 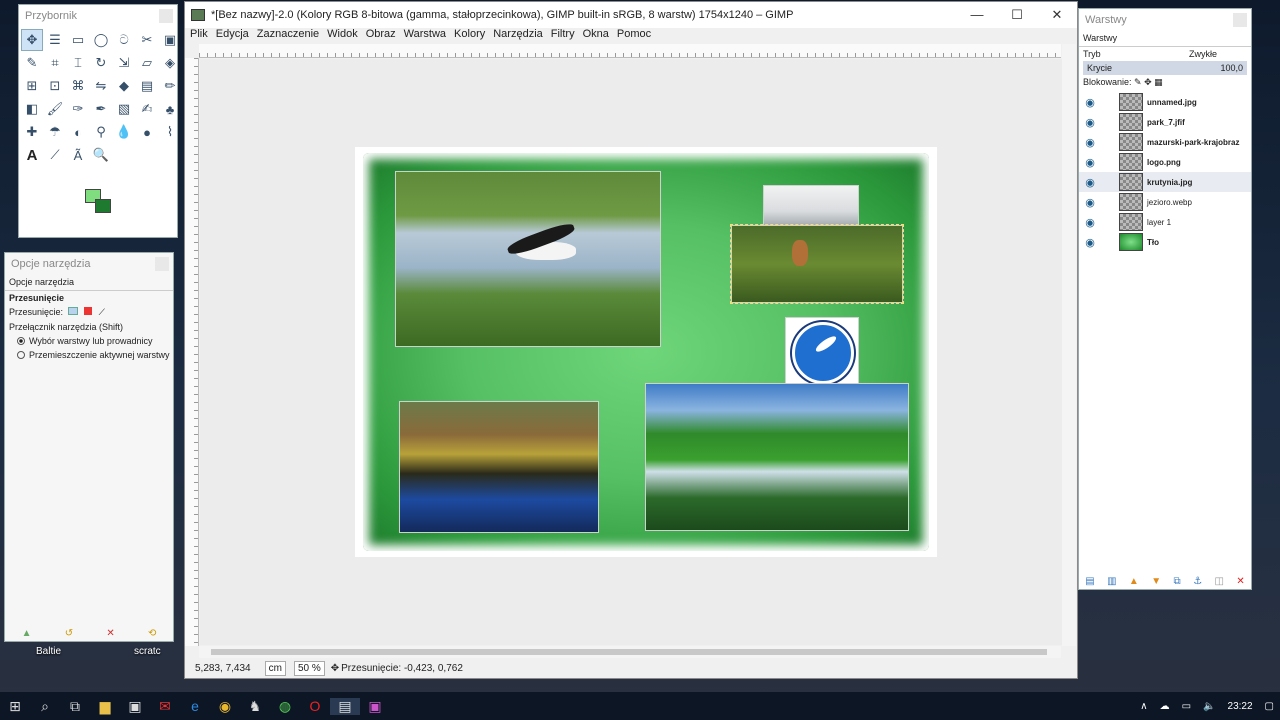 What do you see at coordinates (55, 109) in the screenshot?
I see `paintbrush-icon: 🖌` at bounding box center [55, 109].